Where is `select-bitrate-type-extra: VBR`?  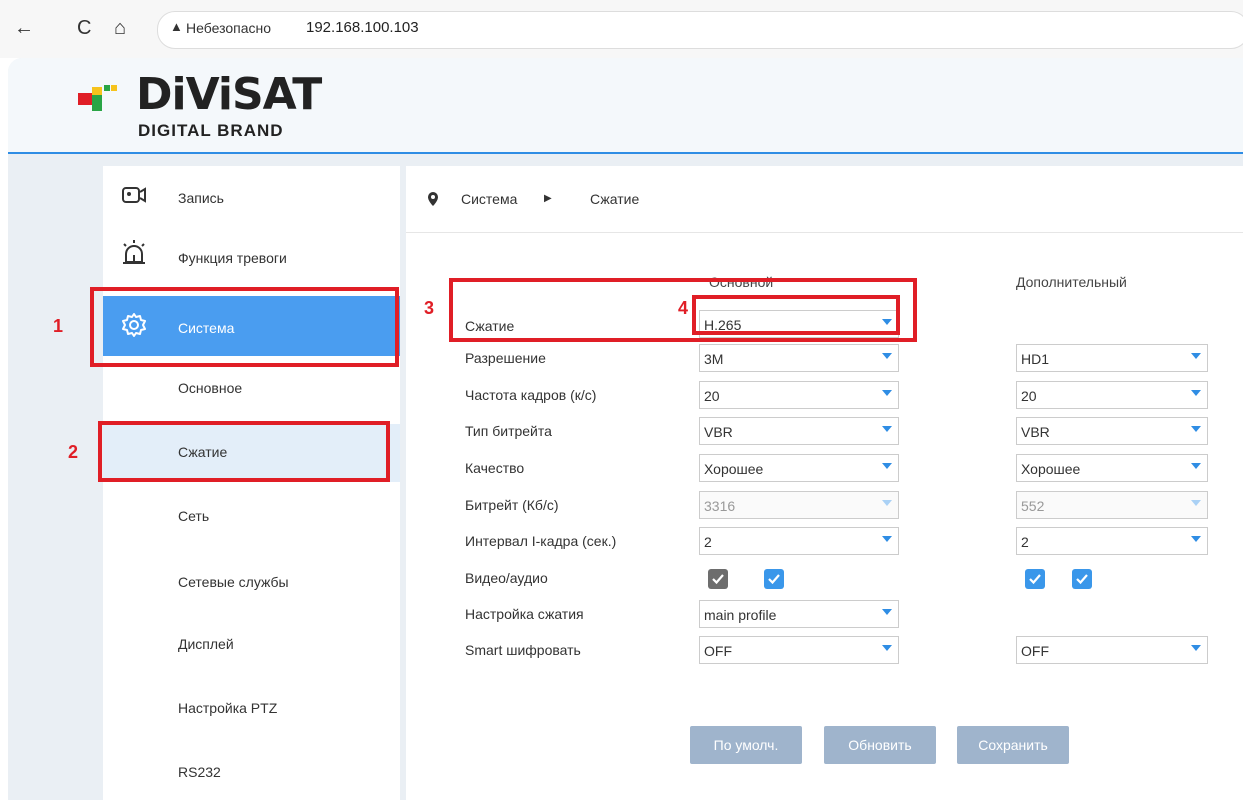 select-bitrate-type-extra: VBR is located at coordinates (1112, 431).